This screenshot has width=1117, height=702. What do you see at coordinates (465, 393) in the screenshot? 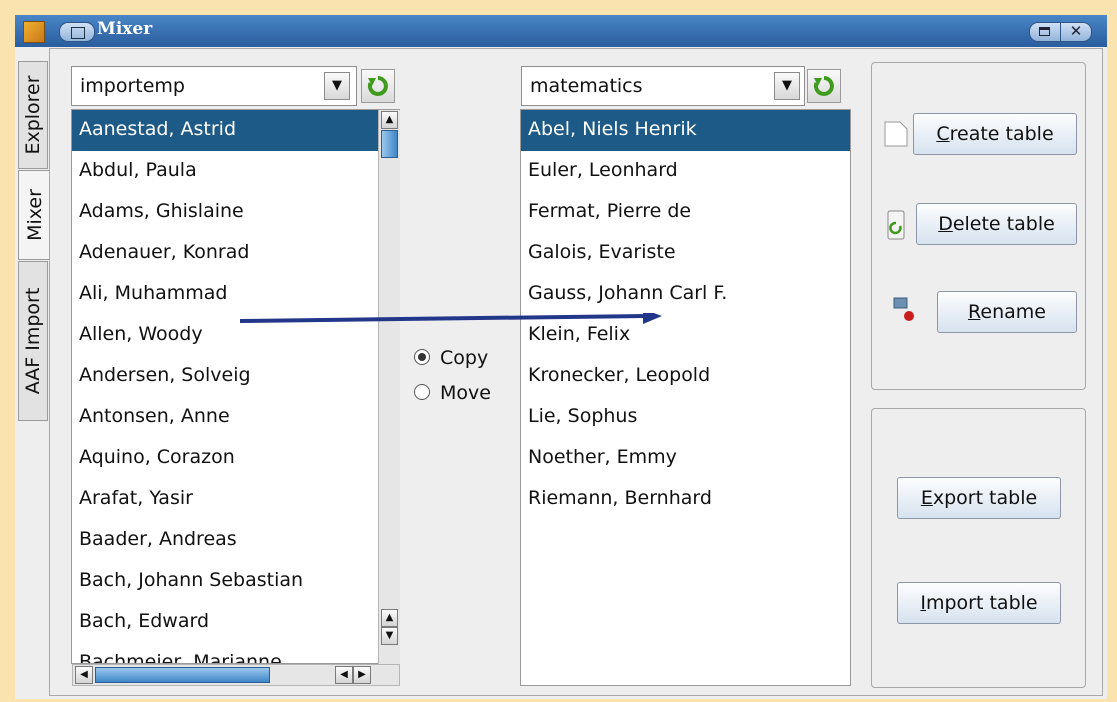
I see `move-label: Move` at bounding box center [465, 393].